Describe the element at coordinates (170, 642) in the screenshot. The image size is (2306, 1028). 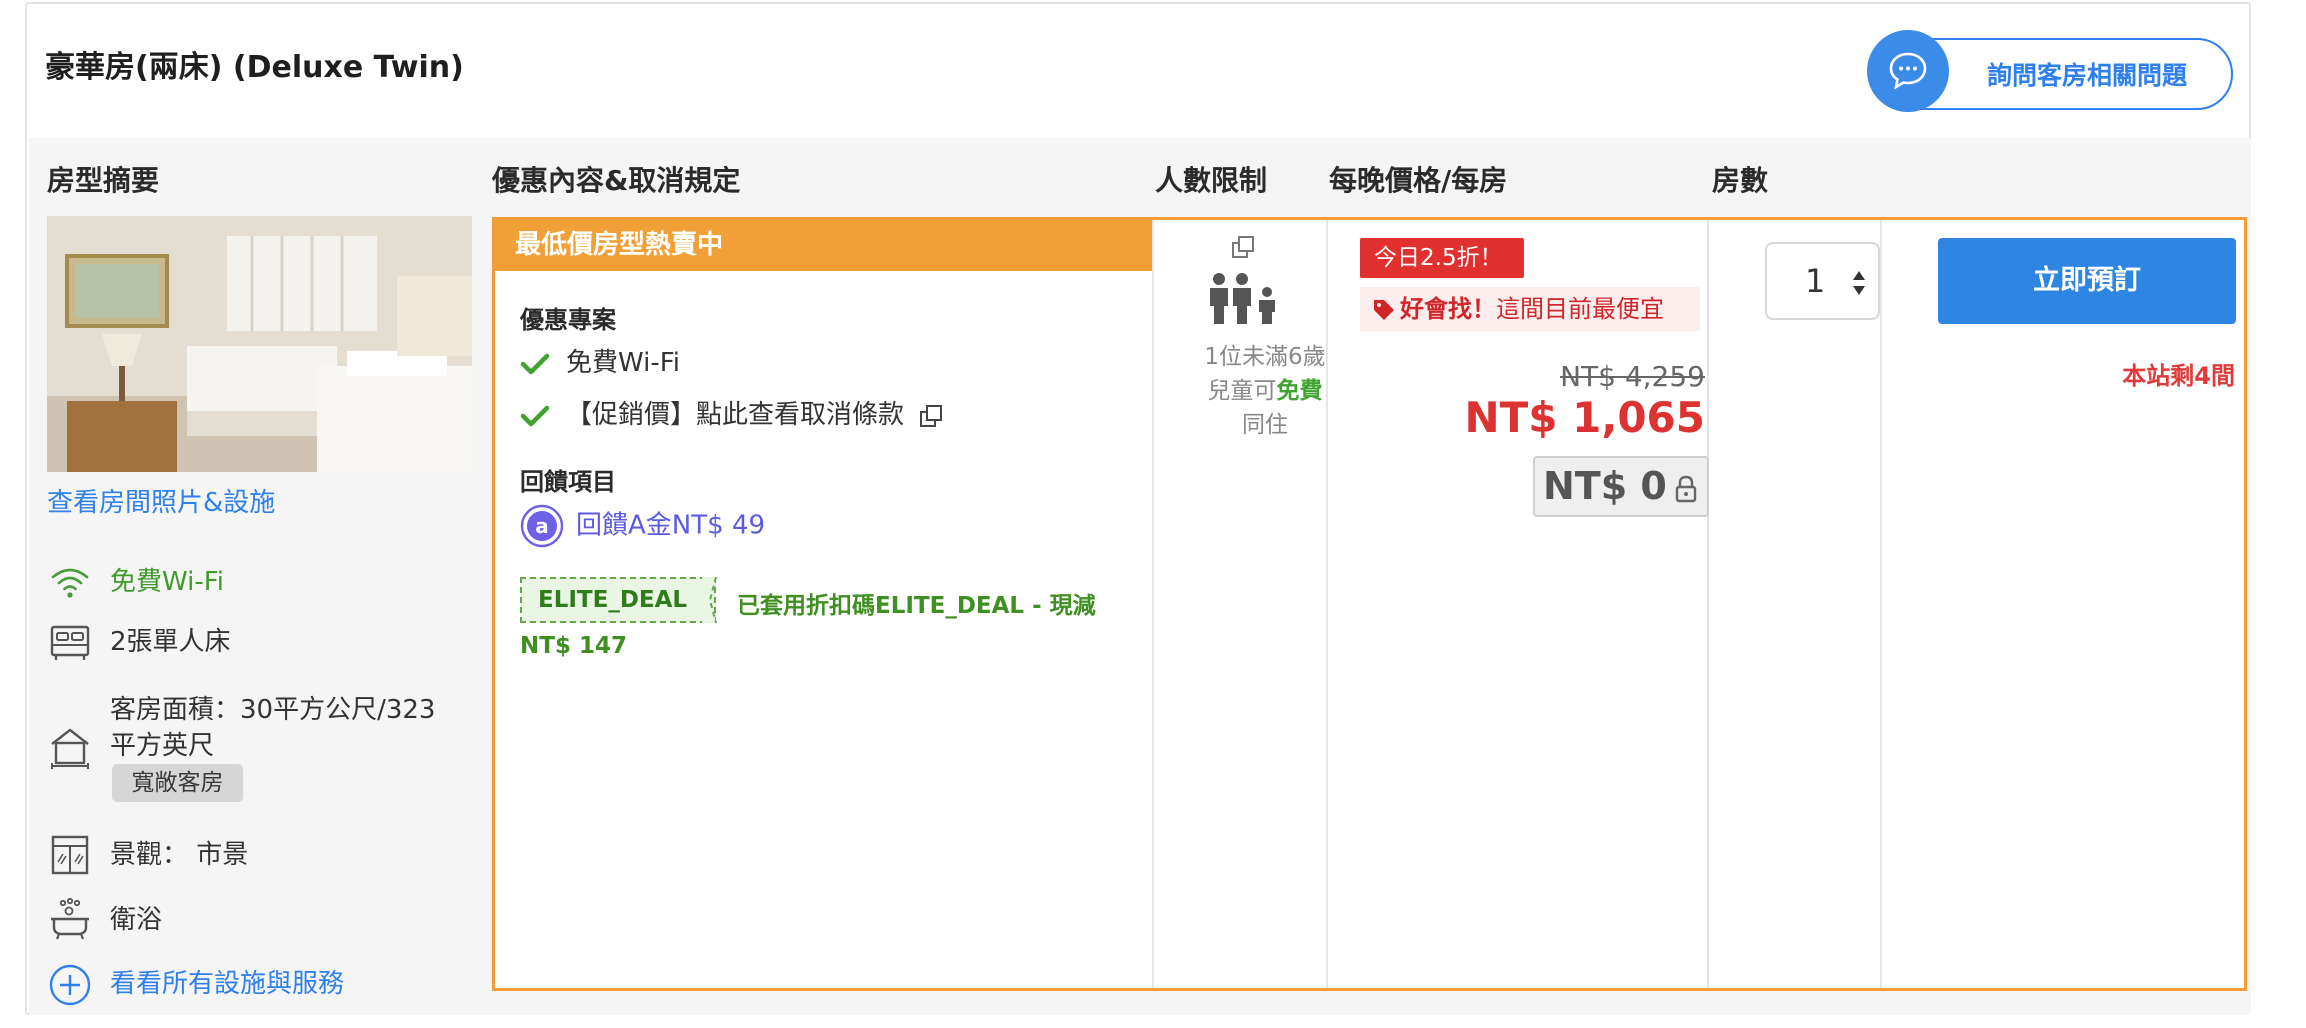
I see `amenity-beds: 2張單人床` at that location.